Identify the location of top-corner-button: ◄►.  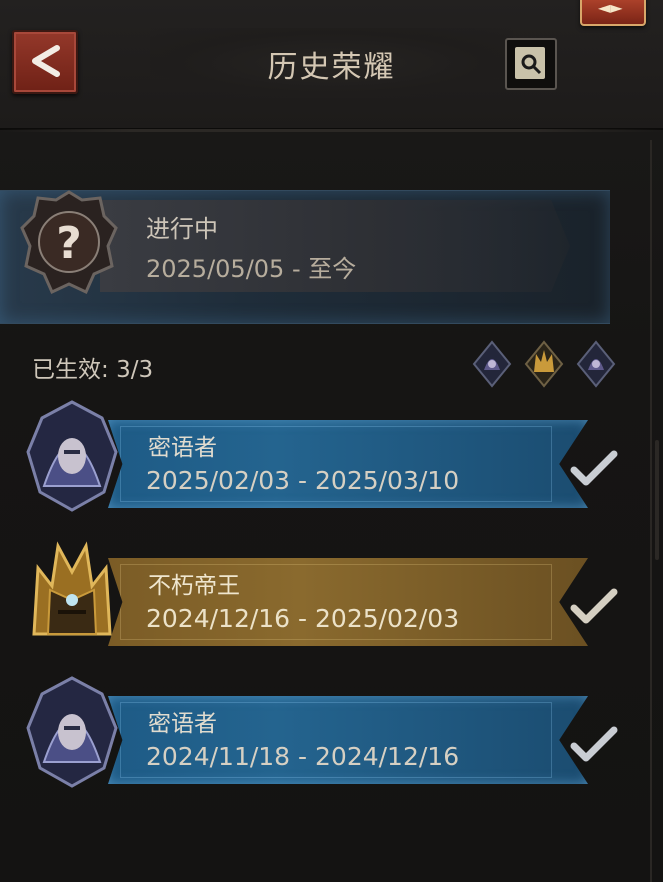
(613, 13).